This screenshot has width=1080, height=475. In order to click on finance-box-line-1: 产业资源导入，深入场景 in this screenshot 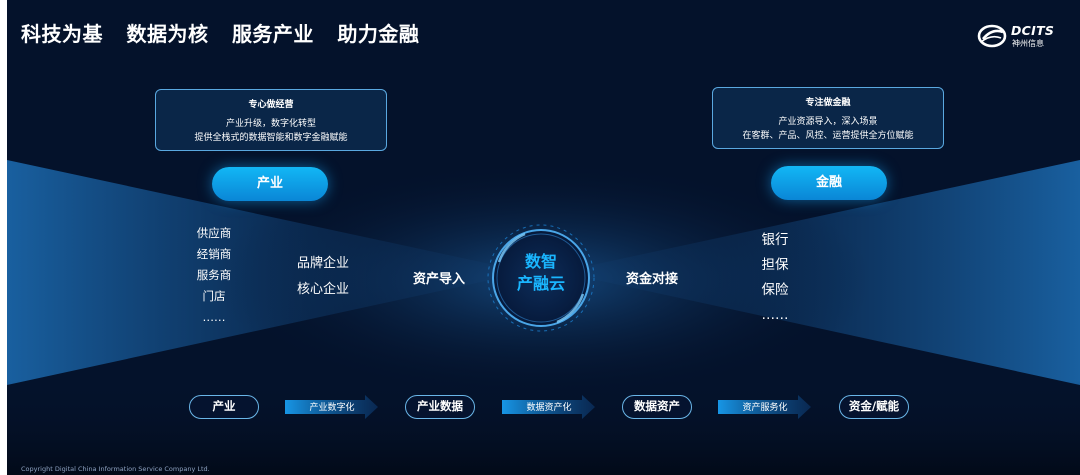, I will do `click(828, 122)`.